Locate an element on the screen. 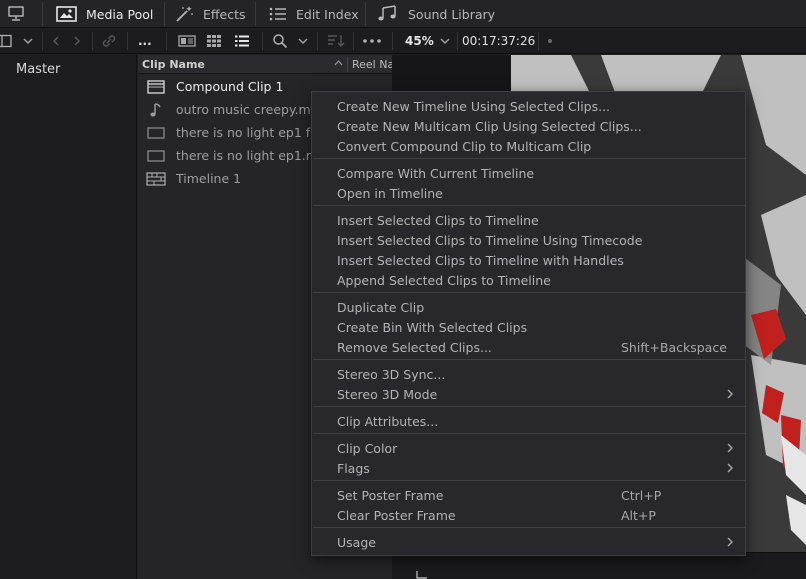 This screenshot has width=806, height=579. effects-button: Effects is located at coordinates (210, 14).